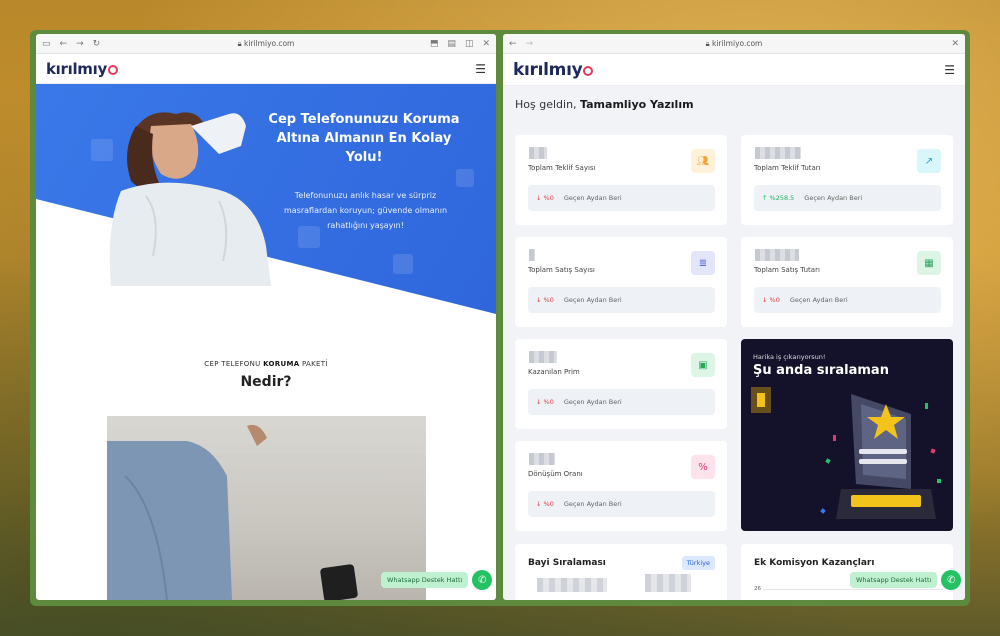  Describe the element at coordinates (847, 282) in the screenshot. I see `stat-card: Toplam Satış Tutarı ▦ ↓ %0 Geçen Aydan Beri` at that location.